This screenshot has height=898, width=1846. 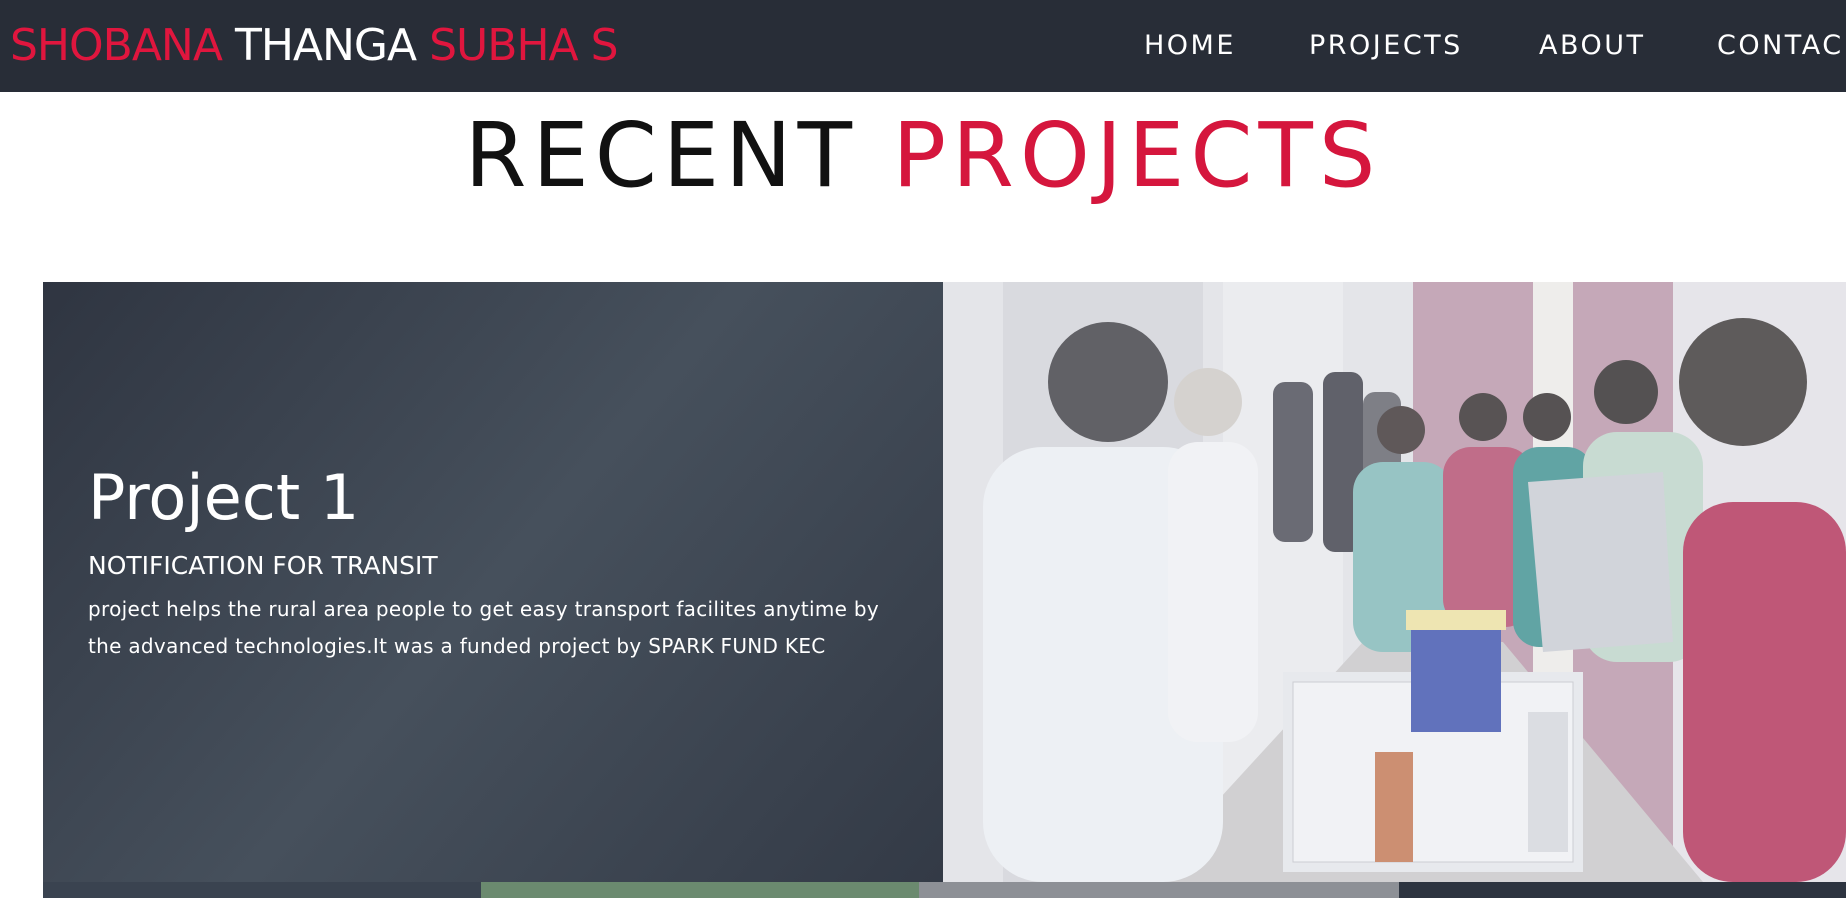 I want to click on section-title: RECENT PROJECTS, so click(x=923, y=155).